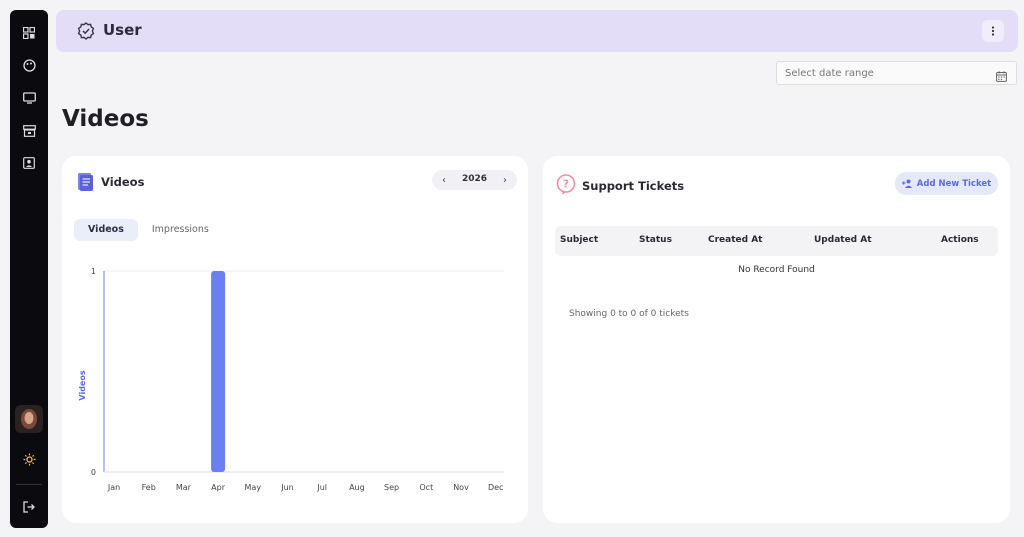  I want to click on add-new-ticket-button: Add New Ticket, so click(946, 183).